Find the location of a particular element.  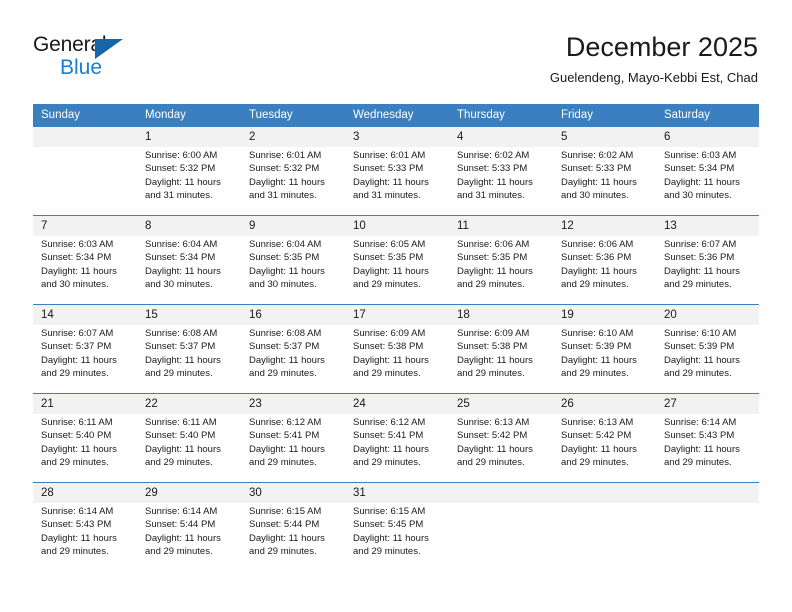

daylight-text-line2: and 31 minutes. is located at coordinates (387, 196).